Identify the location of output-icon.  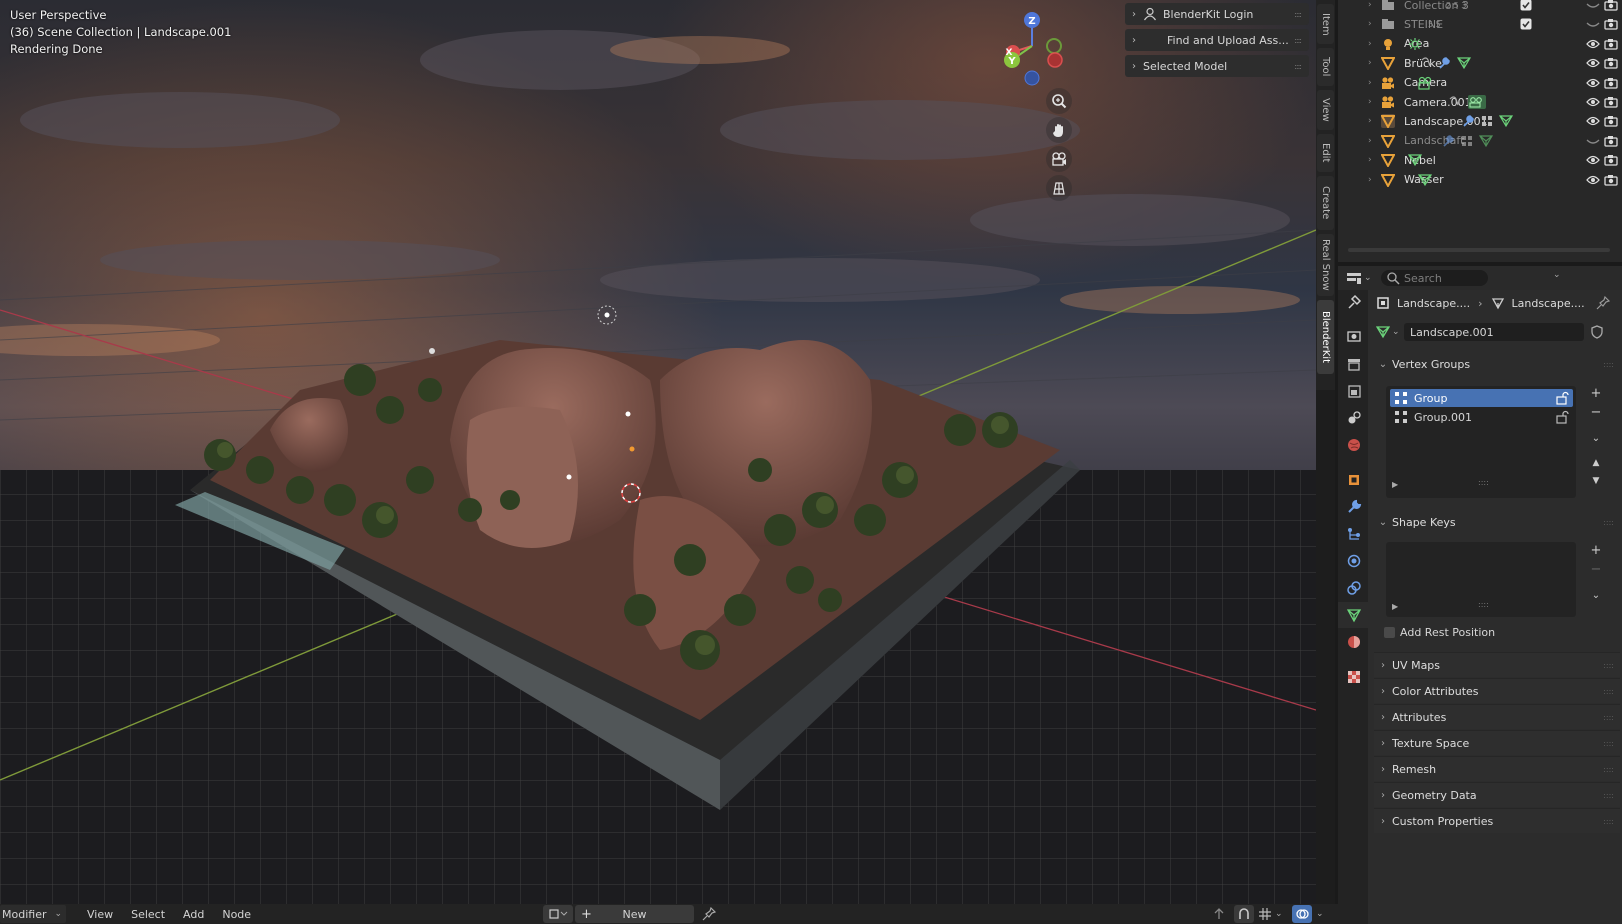
(1354, 364).